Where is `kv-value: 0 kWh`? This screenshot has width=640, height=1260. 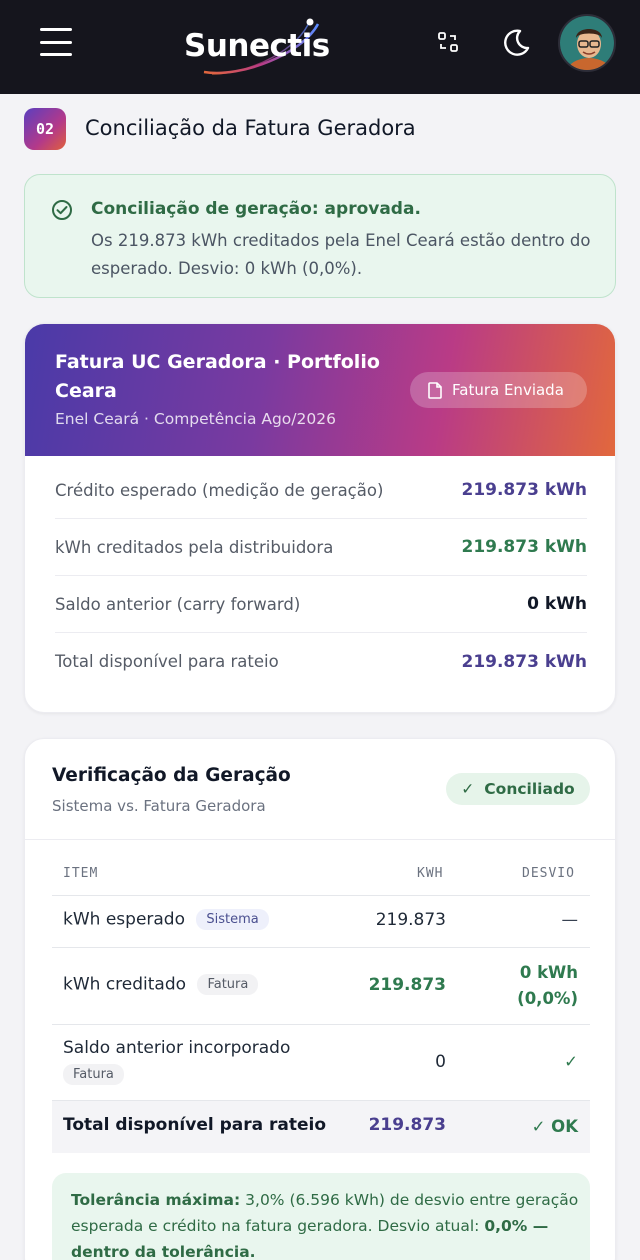
kv-value: 0 kWh is located at coordinates (557, 604).